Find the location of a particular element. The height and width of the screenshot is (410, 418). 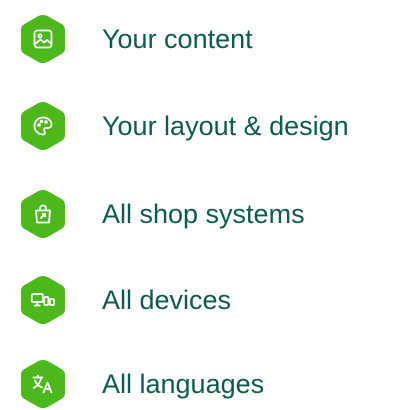

palette-icon is located at coordinates (43, 126).